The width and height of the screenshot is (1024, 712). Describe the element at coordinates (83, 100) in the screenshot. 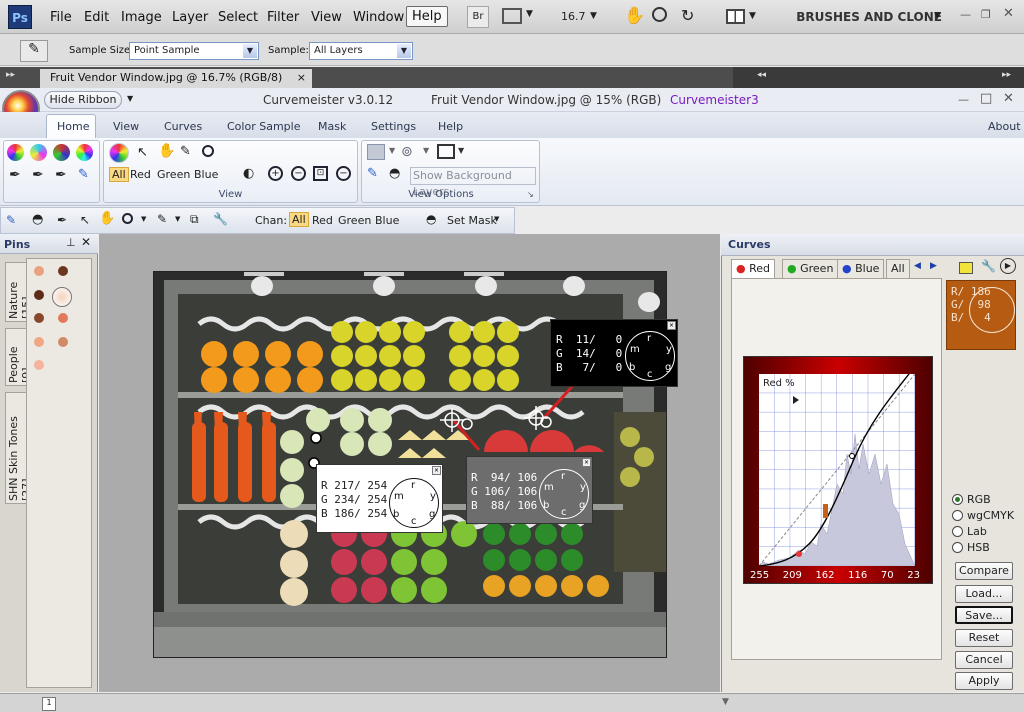

I see `hide-ribbon-button: Hide Ribbon` at that location.